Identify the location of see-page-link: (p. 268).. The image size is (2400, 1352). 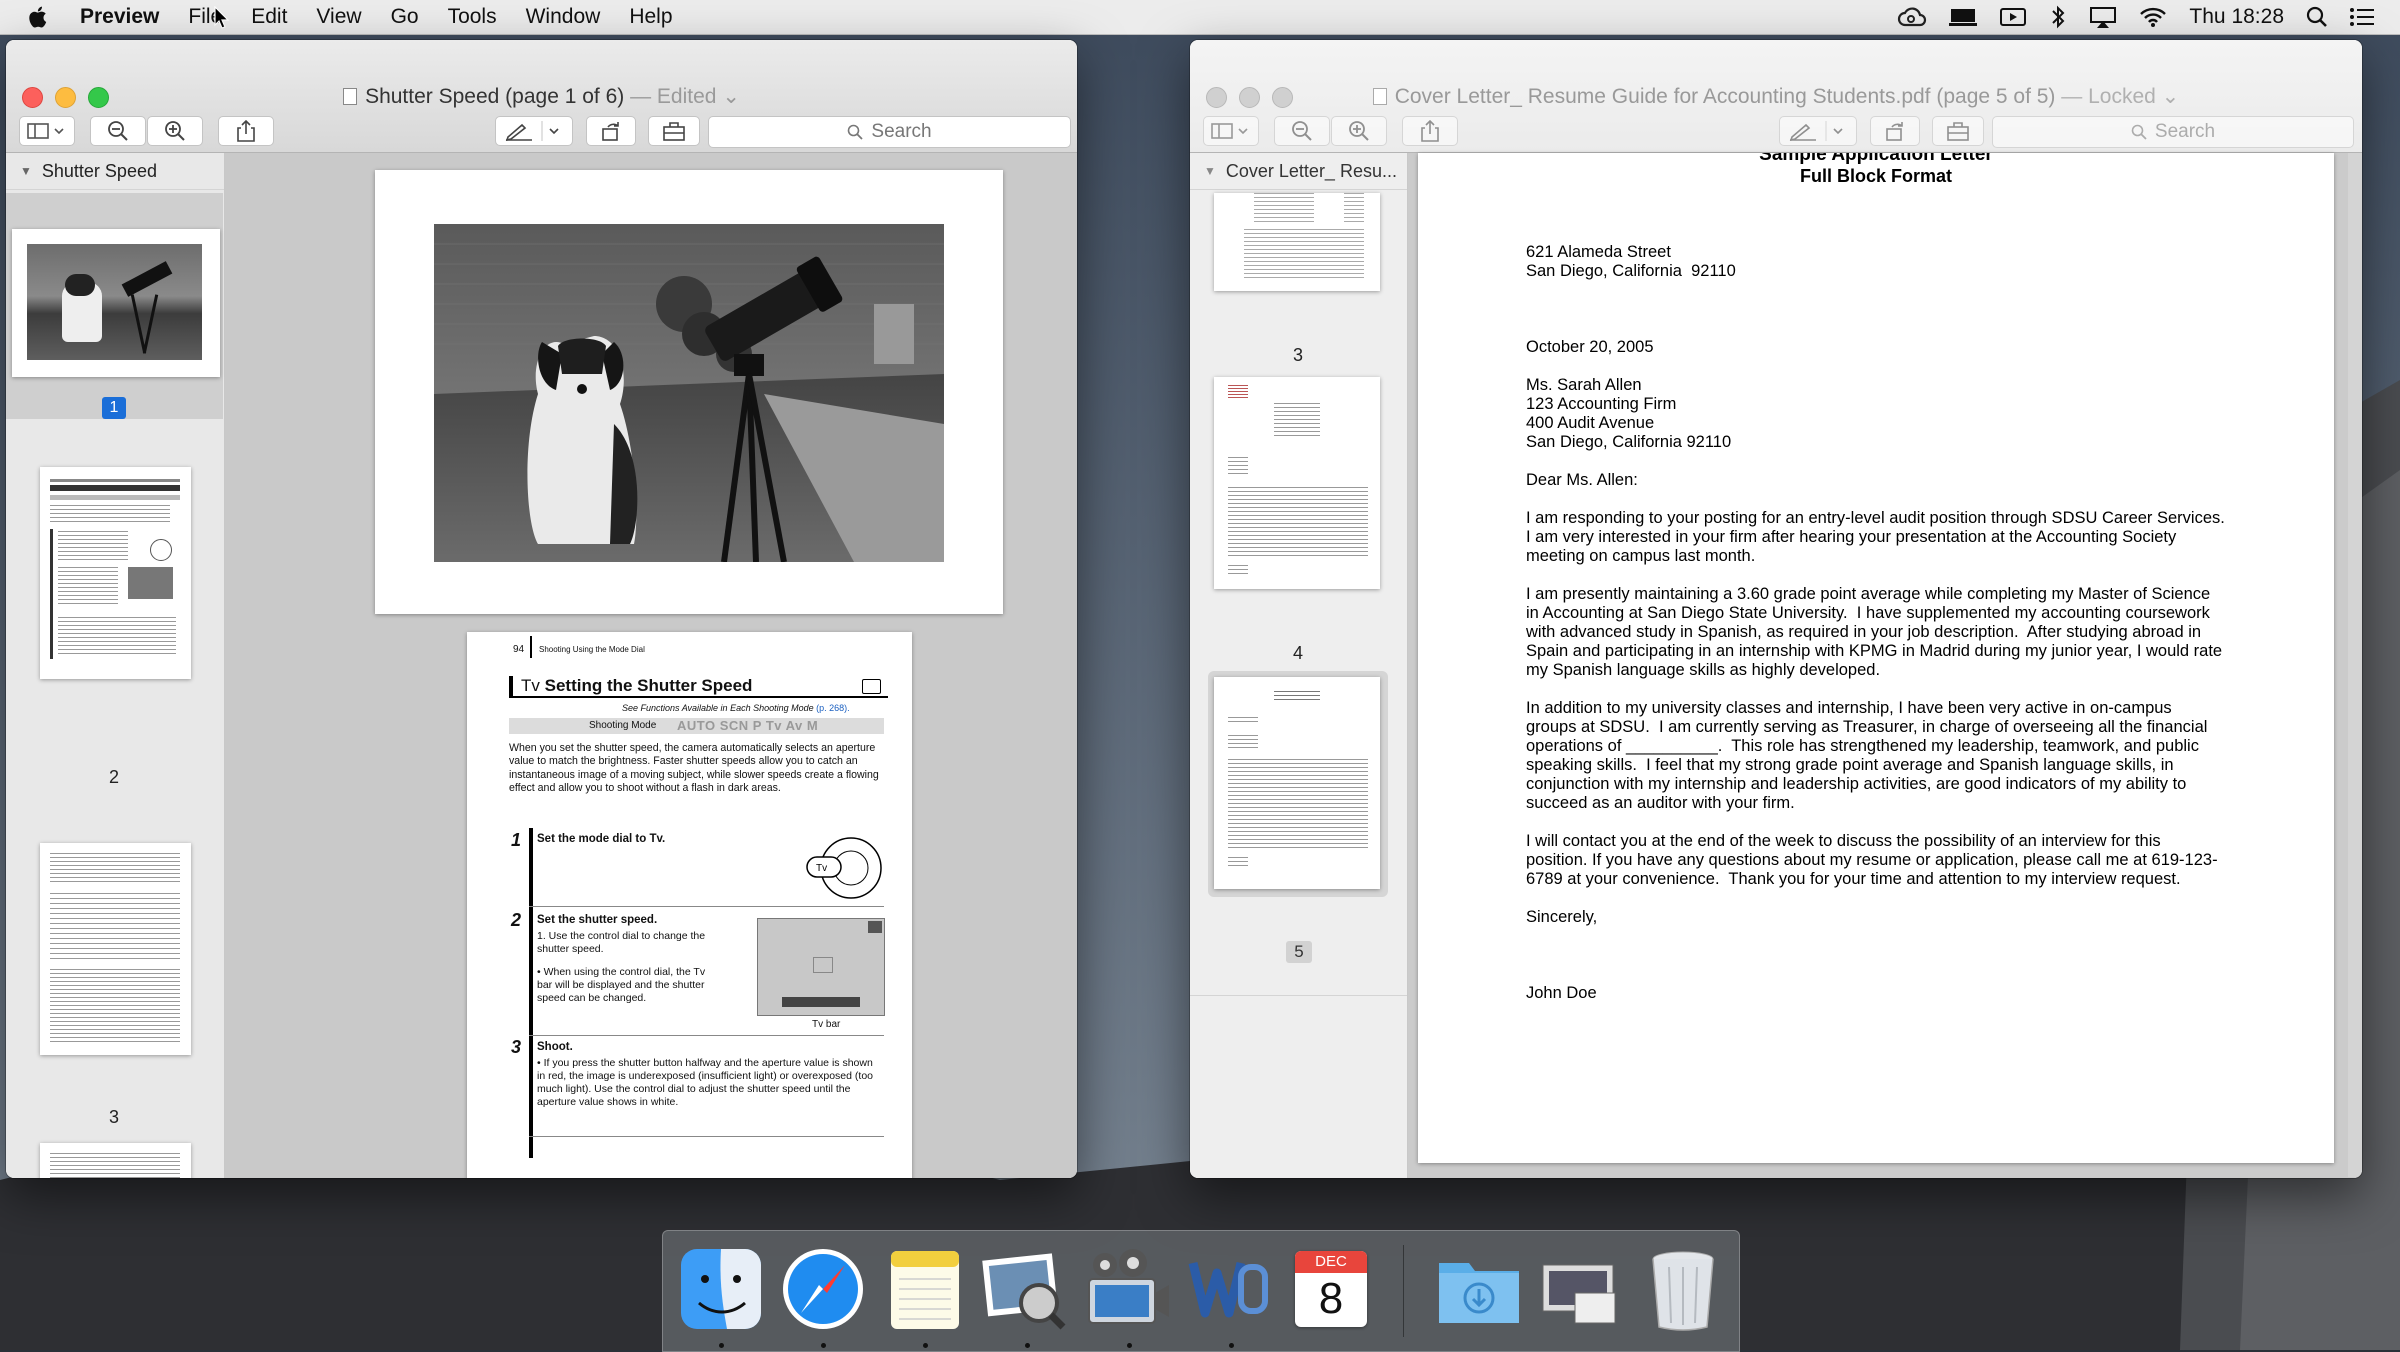
(833, 708).